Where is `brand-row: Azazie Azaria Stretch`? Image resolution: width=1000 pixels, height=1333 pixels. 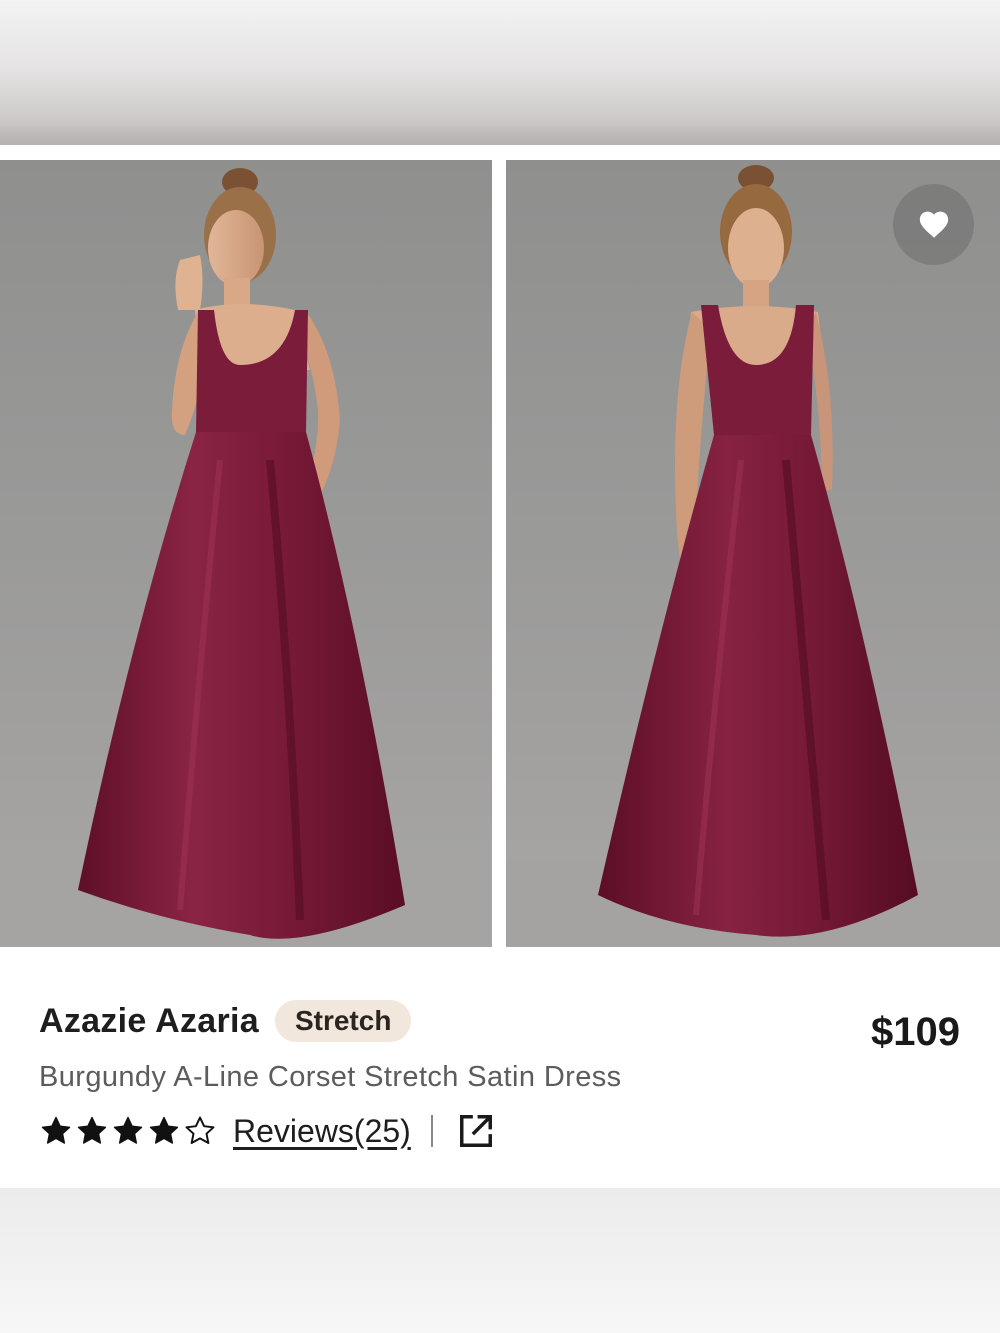 brand-row: Azazie Azaria Stretch is located at coordinates (225, 1021).